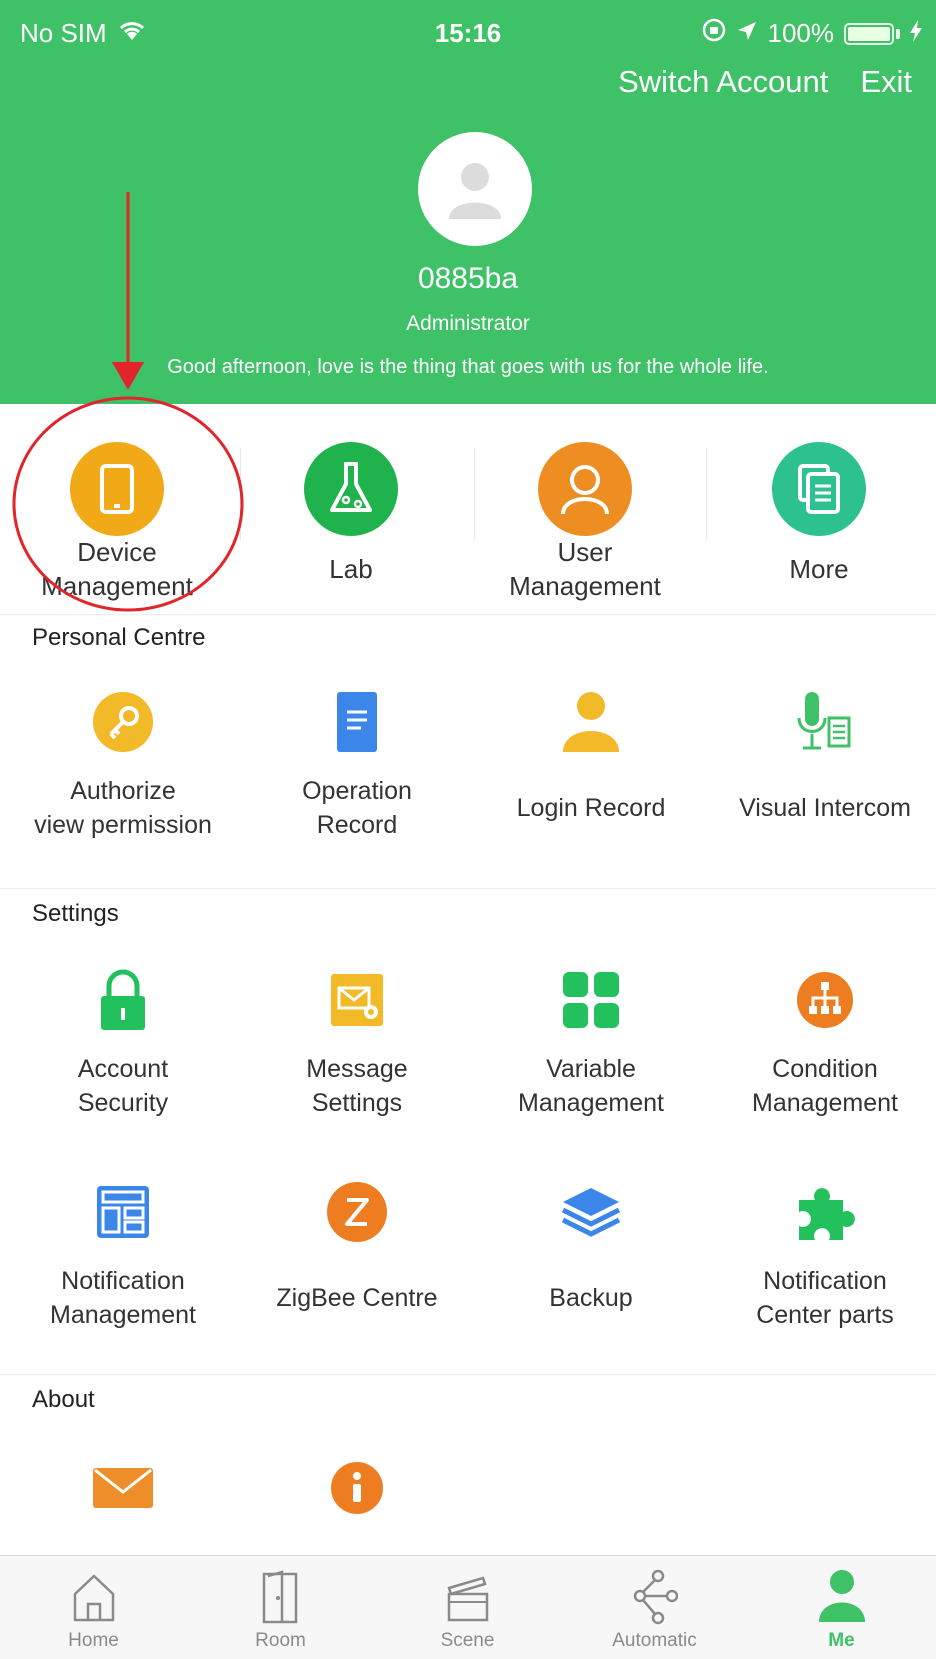  Describe the element at coordinates (357, 1086) in the screenshot. I see `message-settings-label: Message Settings` at that location.